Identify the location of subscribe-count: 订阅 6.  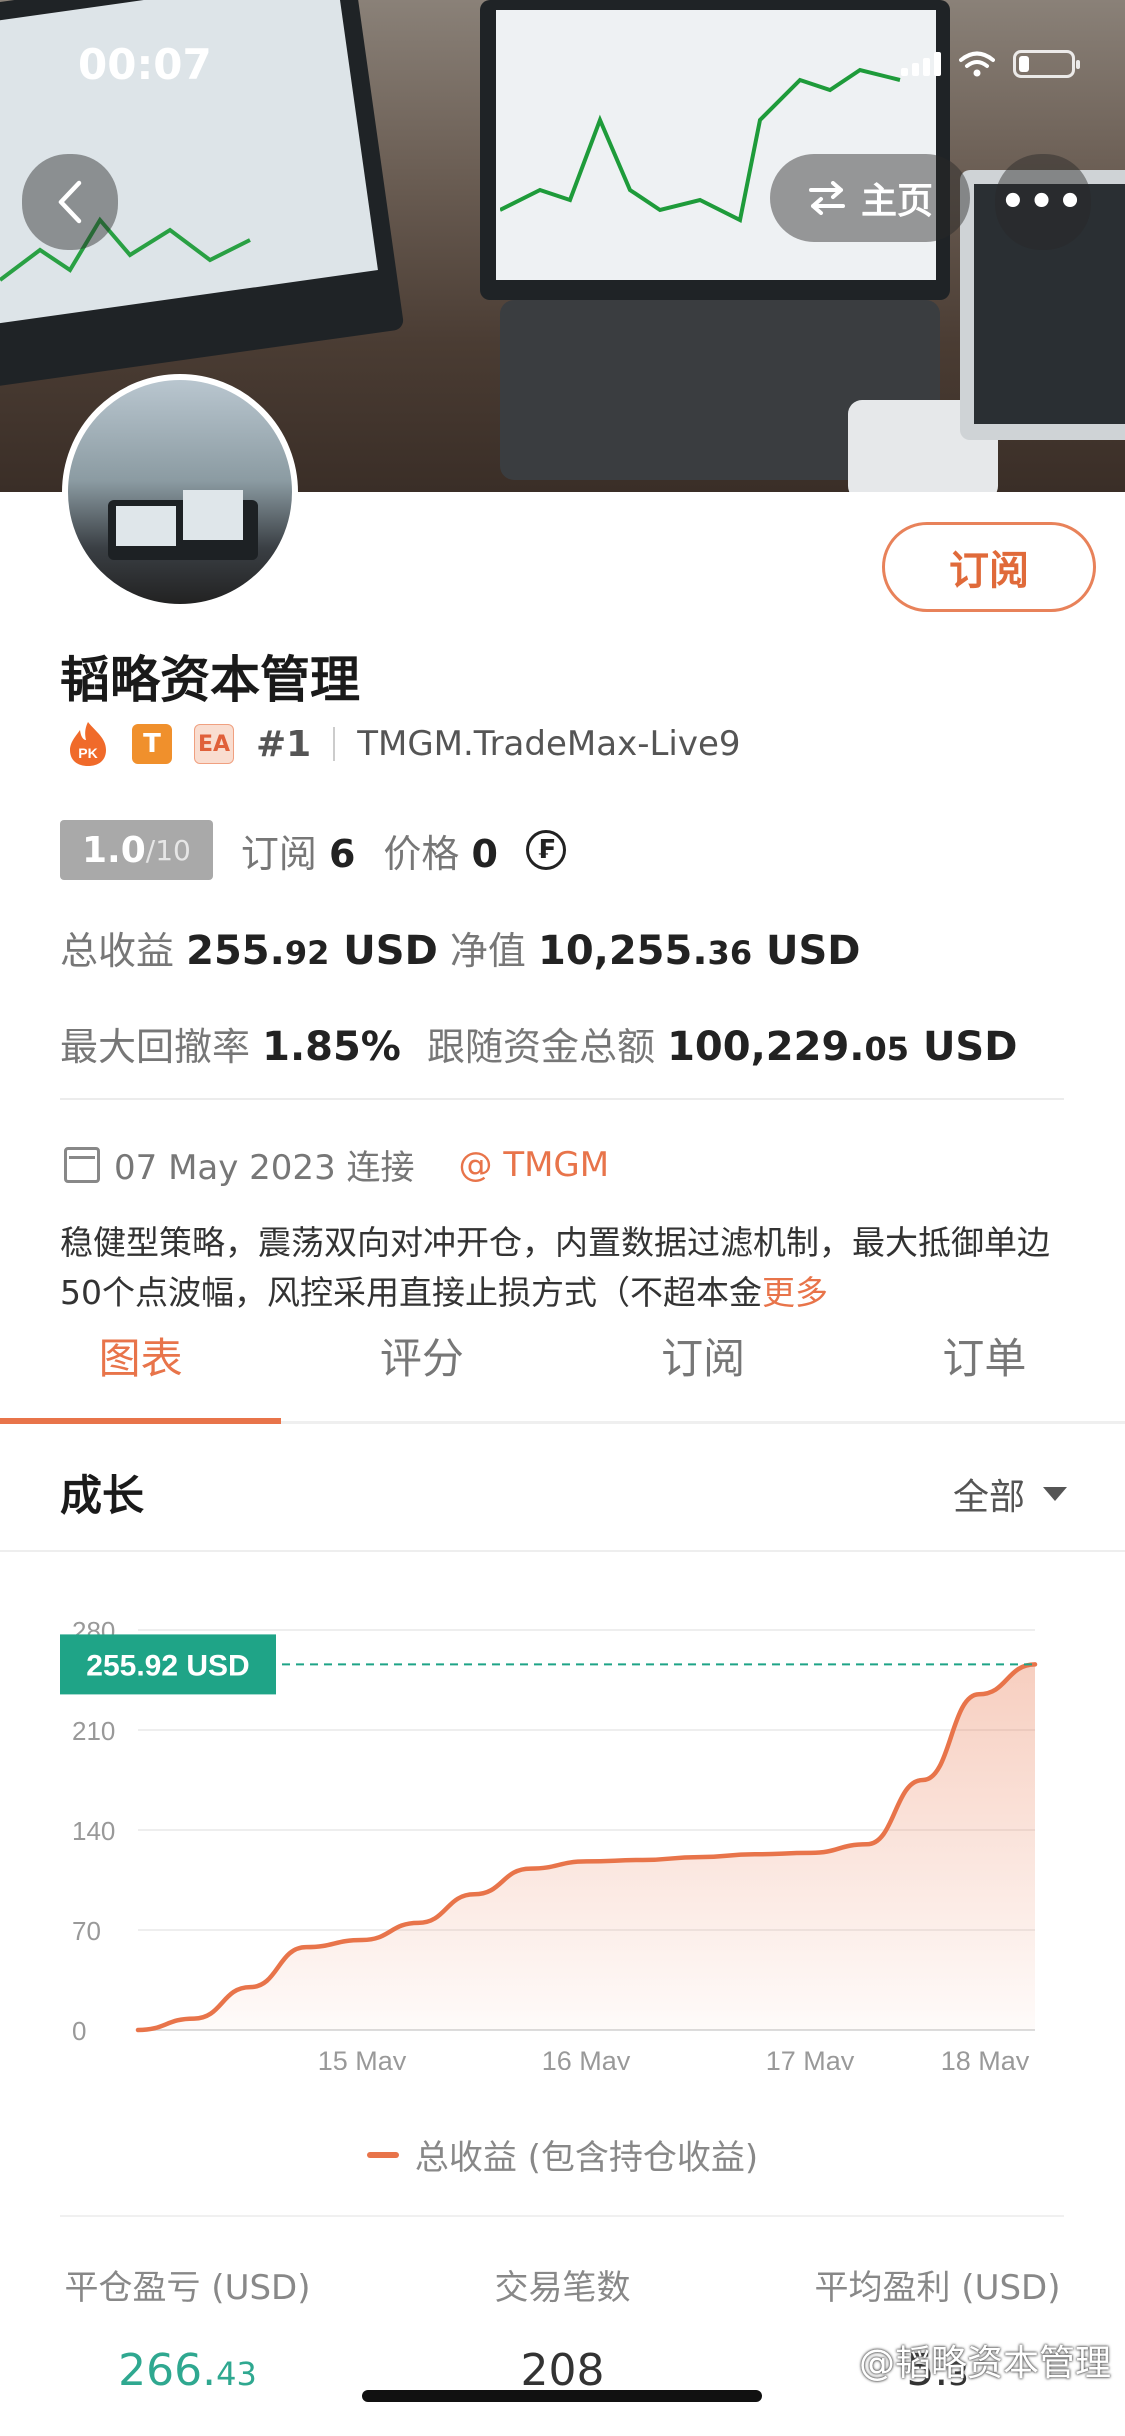
(298, 853).